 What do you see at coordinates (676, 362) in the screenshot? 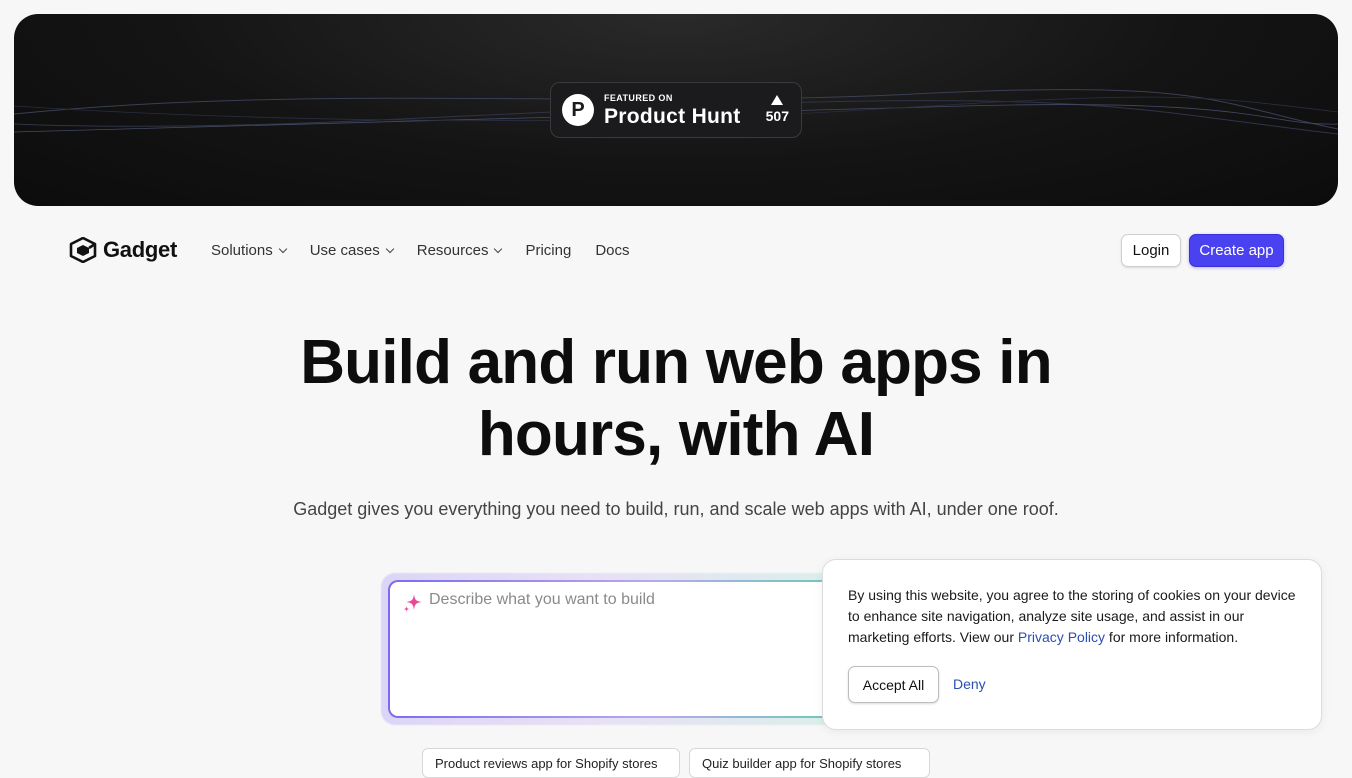
I see `hero-title-line-1: Build and run web apps in` at bounding box center [676, 362].